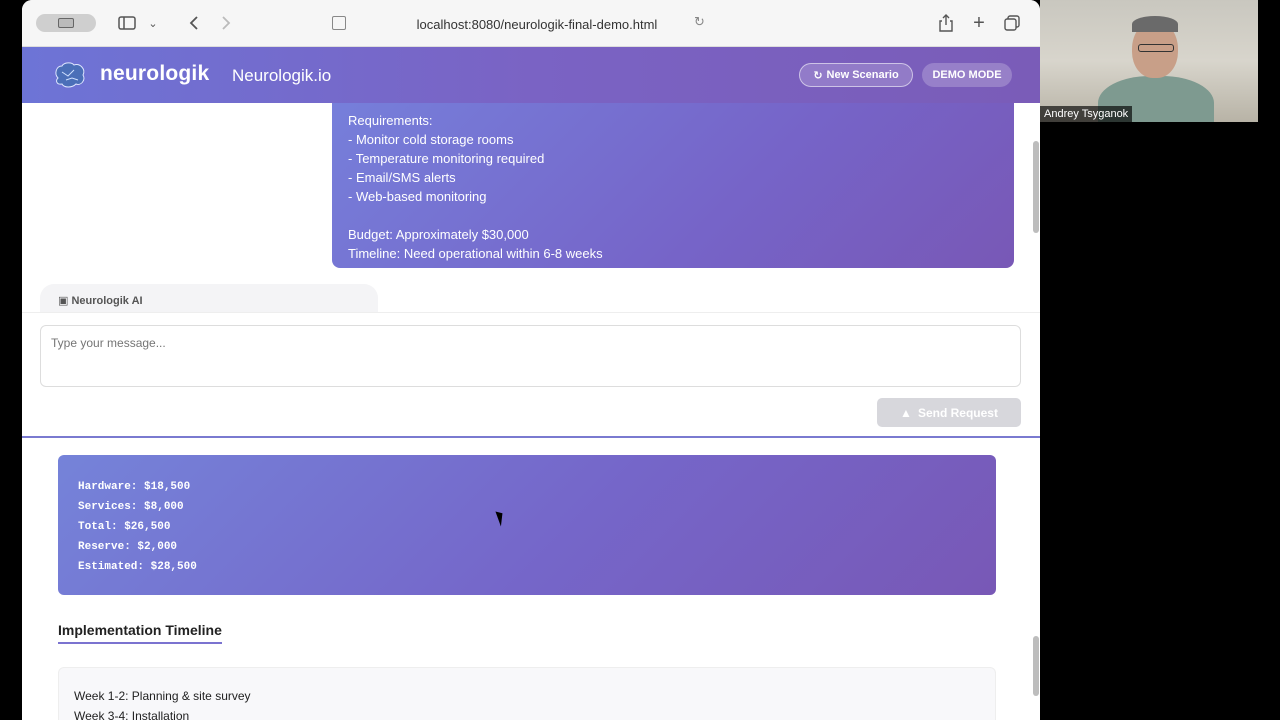  I want to click on message-line, so click(673, 215).